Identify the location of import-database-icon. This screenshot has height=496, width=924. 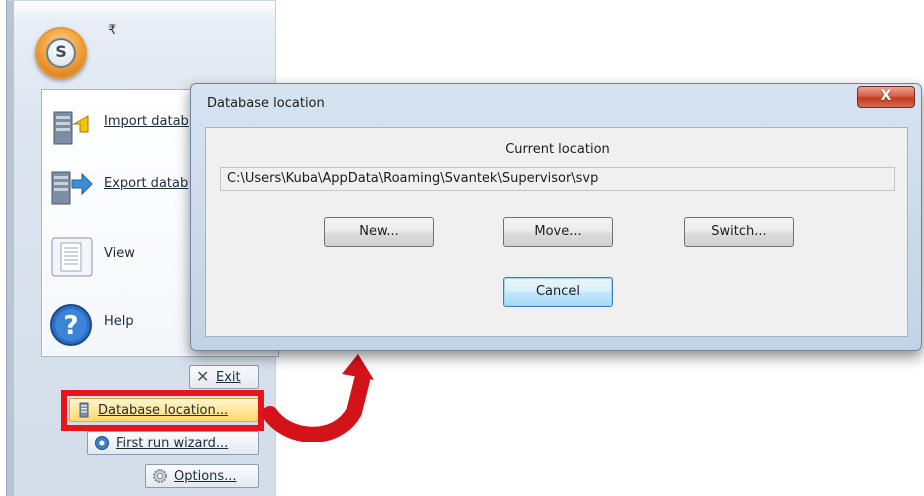
(71, 128).